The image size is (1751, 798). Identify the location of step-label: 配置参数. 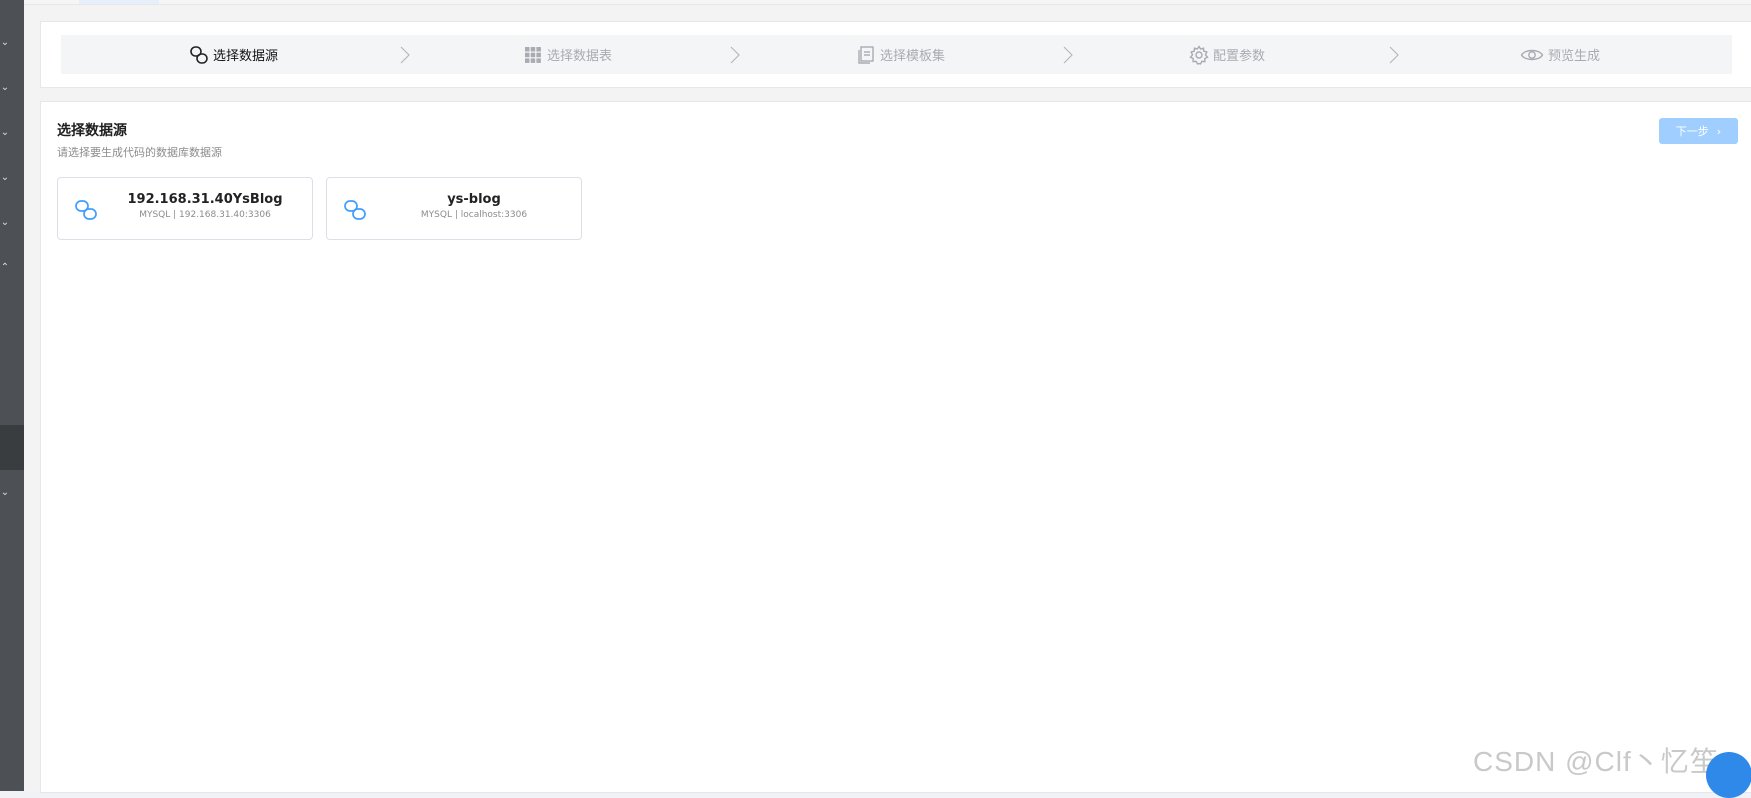
(1239, 54).